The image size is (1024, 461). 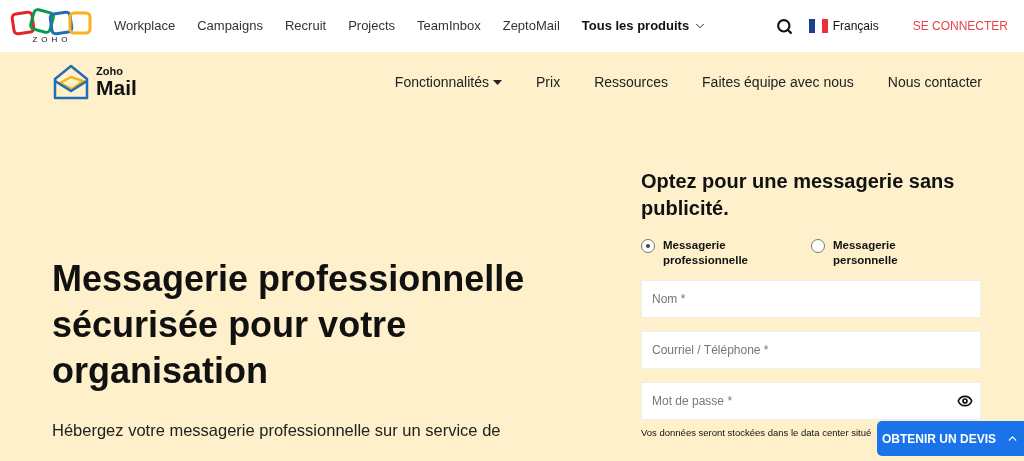 I want to click on input-field: Courriel / Téléphone *, so click(x=811, y=350).